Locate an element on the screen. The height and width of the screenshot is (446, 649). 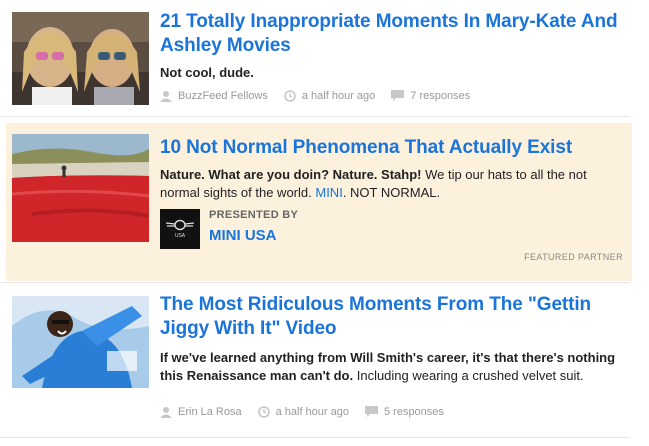
meta-author: BuzzFeed Fellows is located at coordinates (214, 96).